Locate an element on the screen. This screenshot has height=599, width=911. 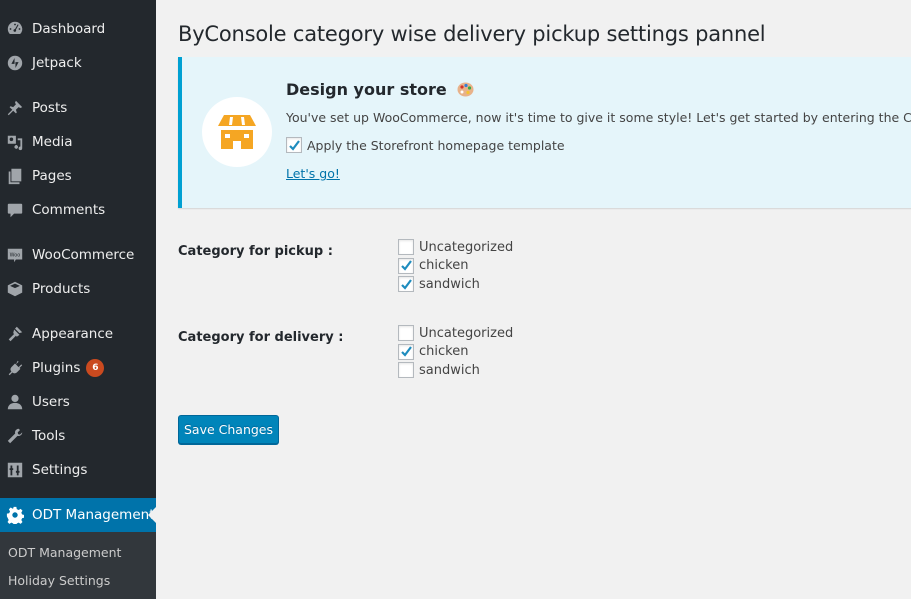
plug-icon is located at coordinates (15, 368).